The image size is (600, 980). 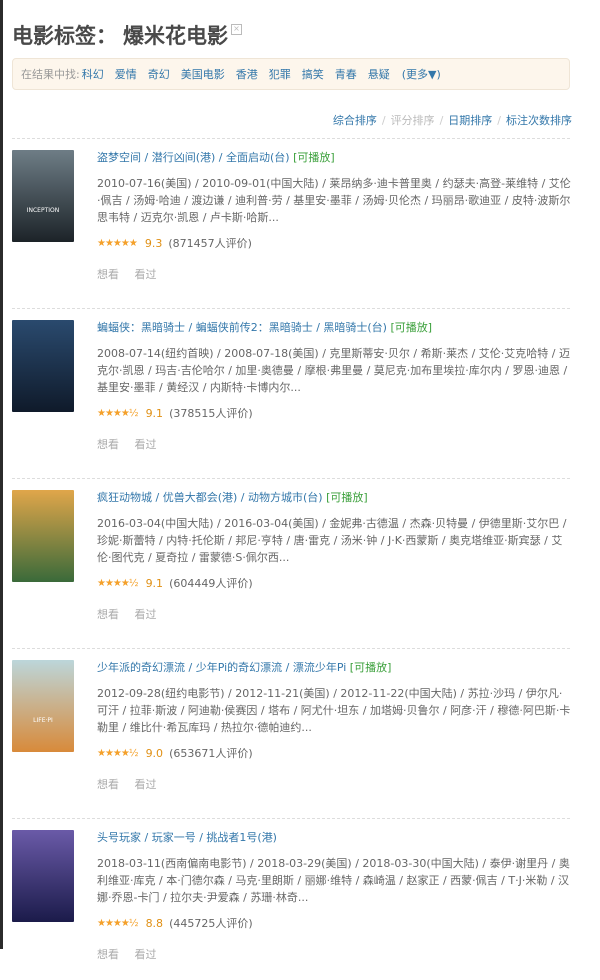 I want to click on movie-rating: ★★★★½ 9.1 (378515人评价), so click(x=334, y=413).